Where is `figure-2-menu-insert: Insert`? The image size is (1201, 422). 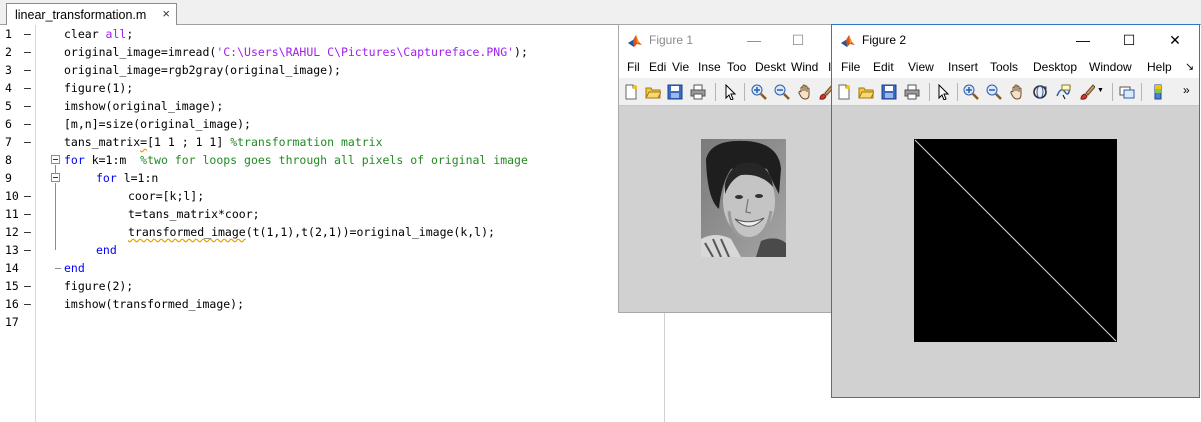
figure-2-menu-insert: Insert is located at coordinates (963, 67).